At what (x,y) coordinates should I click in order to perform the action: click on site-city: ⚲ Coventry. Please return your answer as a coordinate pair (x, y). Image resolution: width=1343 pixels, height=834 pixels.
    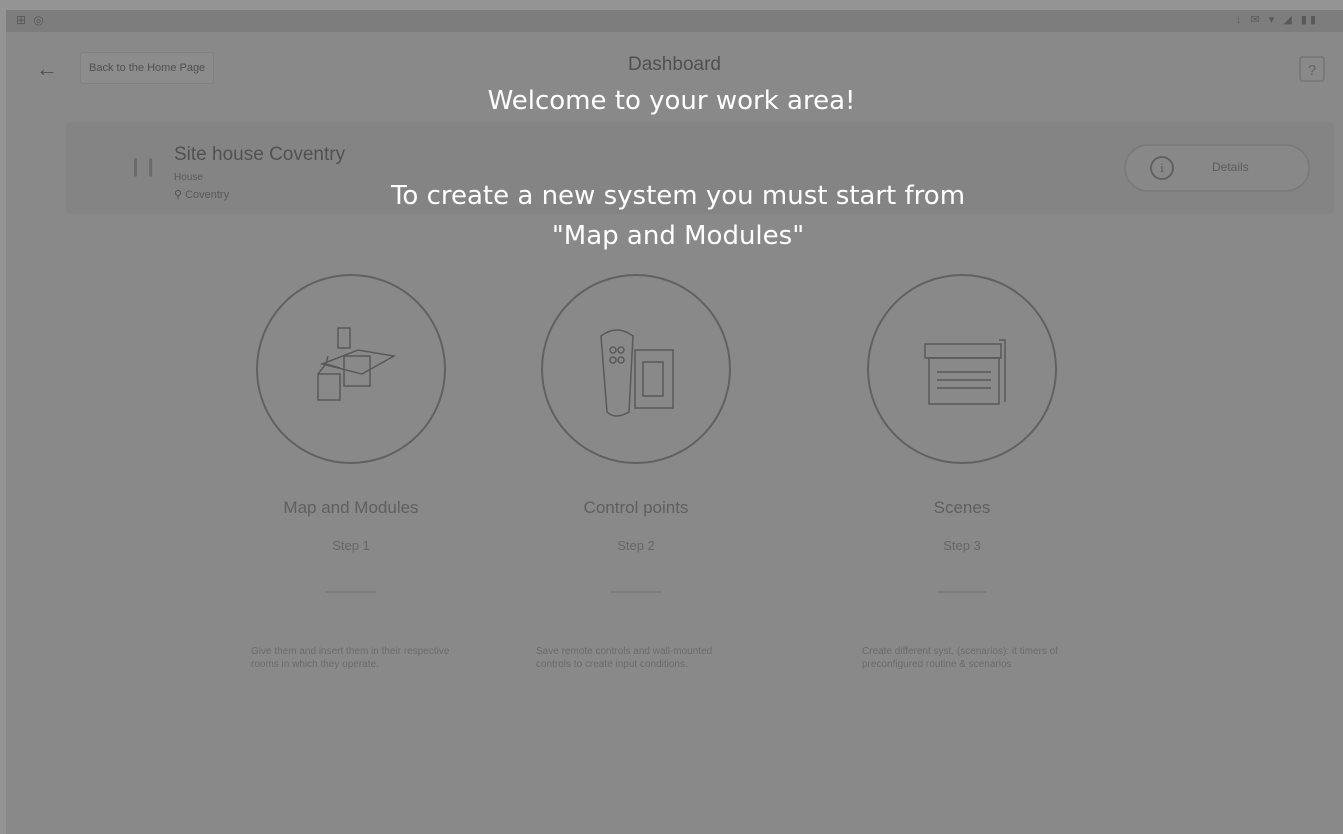
    Looking at the image, I should click on (201, 194).